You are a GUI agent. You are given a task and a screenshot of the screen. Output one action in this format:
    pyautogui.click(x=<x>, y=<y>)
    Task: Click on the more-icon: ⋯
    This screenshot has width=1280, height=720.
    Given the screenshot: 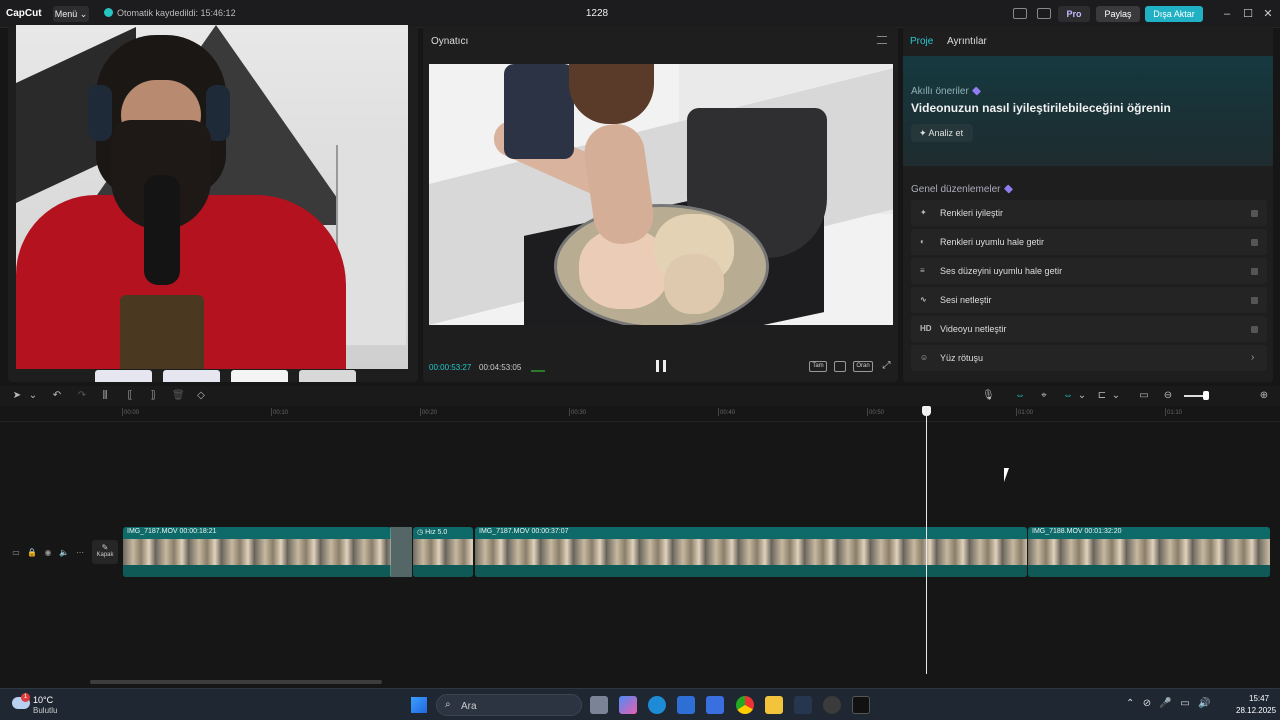 What is the action you would take?
    pyautogui.click(x=80, y=553)
    